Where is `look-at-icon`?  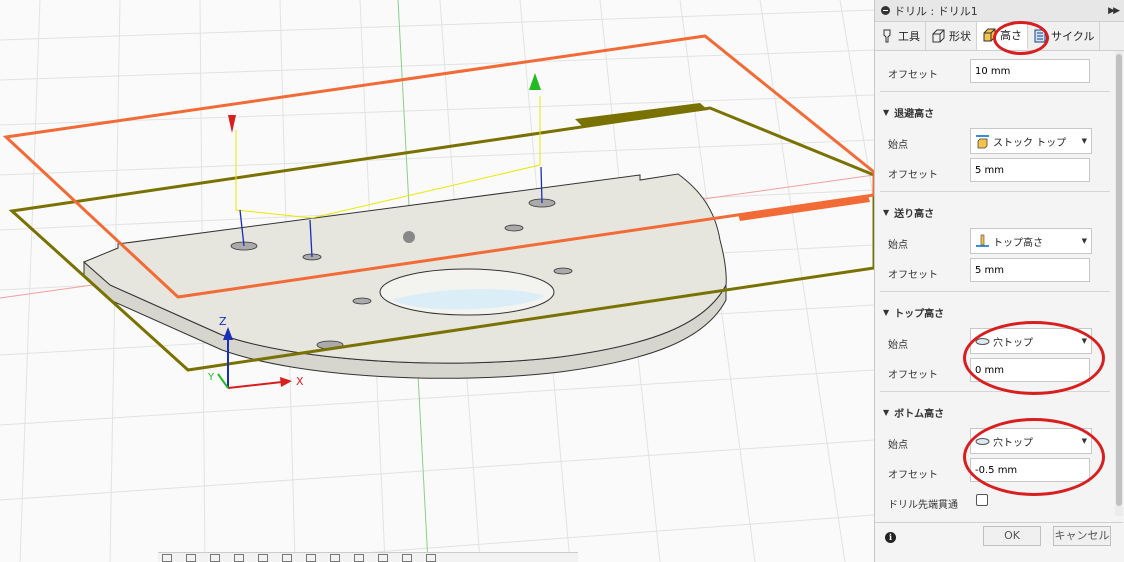
look-at-icon is located at coordinates (191, 558).